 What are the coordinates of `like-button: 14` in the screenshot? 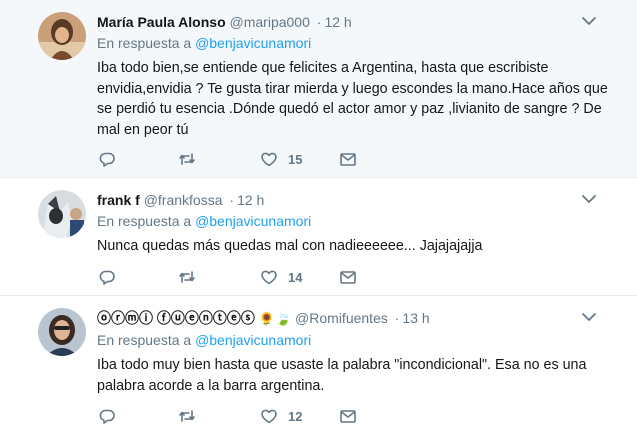 It's located at (281, 277).